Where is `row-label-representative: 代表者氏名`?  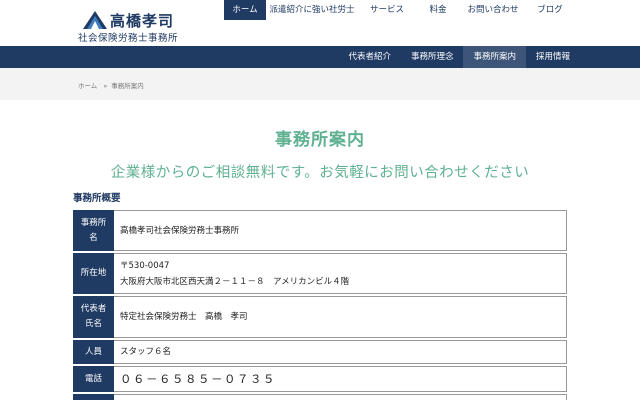 row-label-representative: 代表者氏名 is located at coordinates (93, 317).